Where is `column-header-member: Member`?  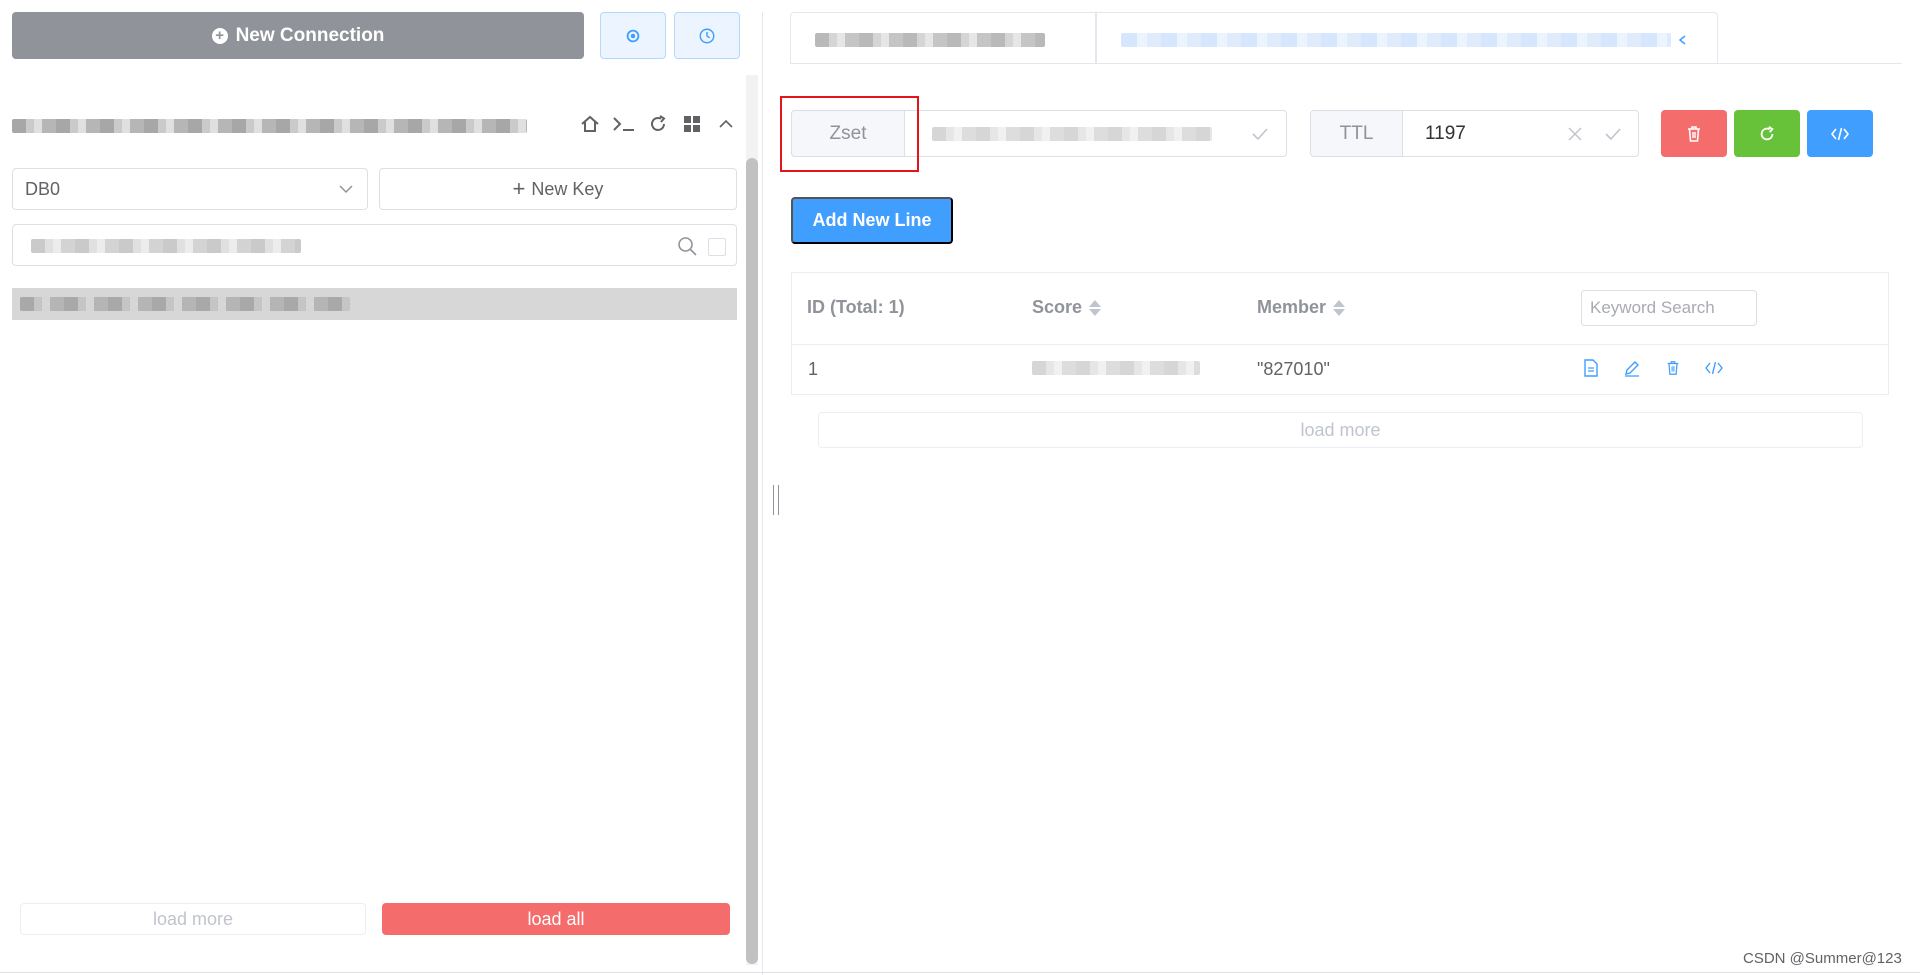 column-header-member: Member is located at coordinates (1301, 307).